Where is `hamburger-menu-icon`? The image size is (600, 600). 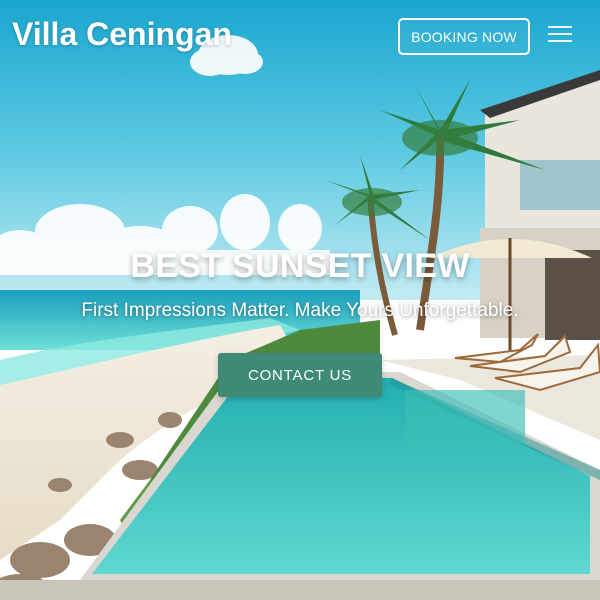 hamburger-menu-icon is located at coordinates (560, 34).